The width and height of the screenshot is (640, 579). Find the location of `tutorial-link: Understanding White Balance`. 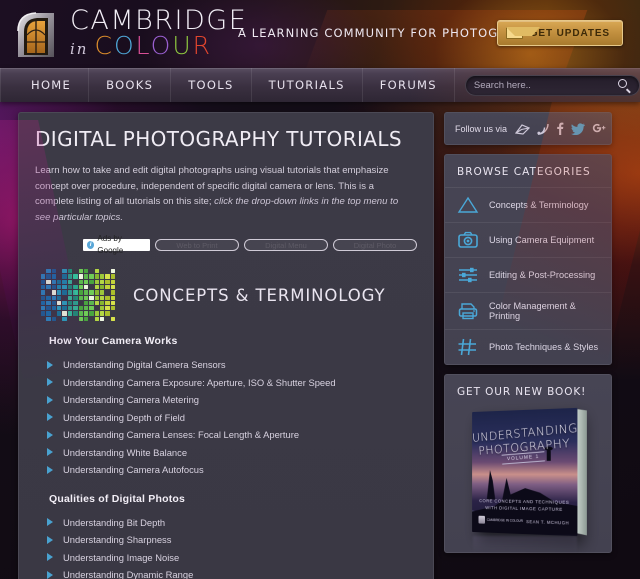

tutorial-link: Understanding White Balance is located at coordinates (125, 452).